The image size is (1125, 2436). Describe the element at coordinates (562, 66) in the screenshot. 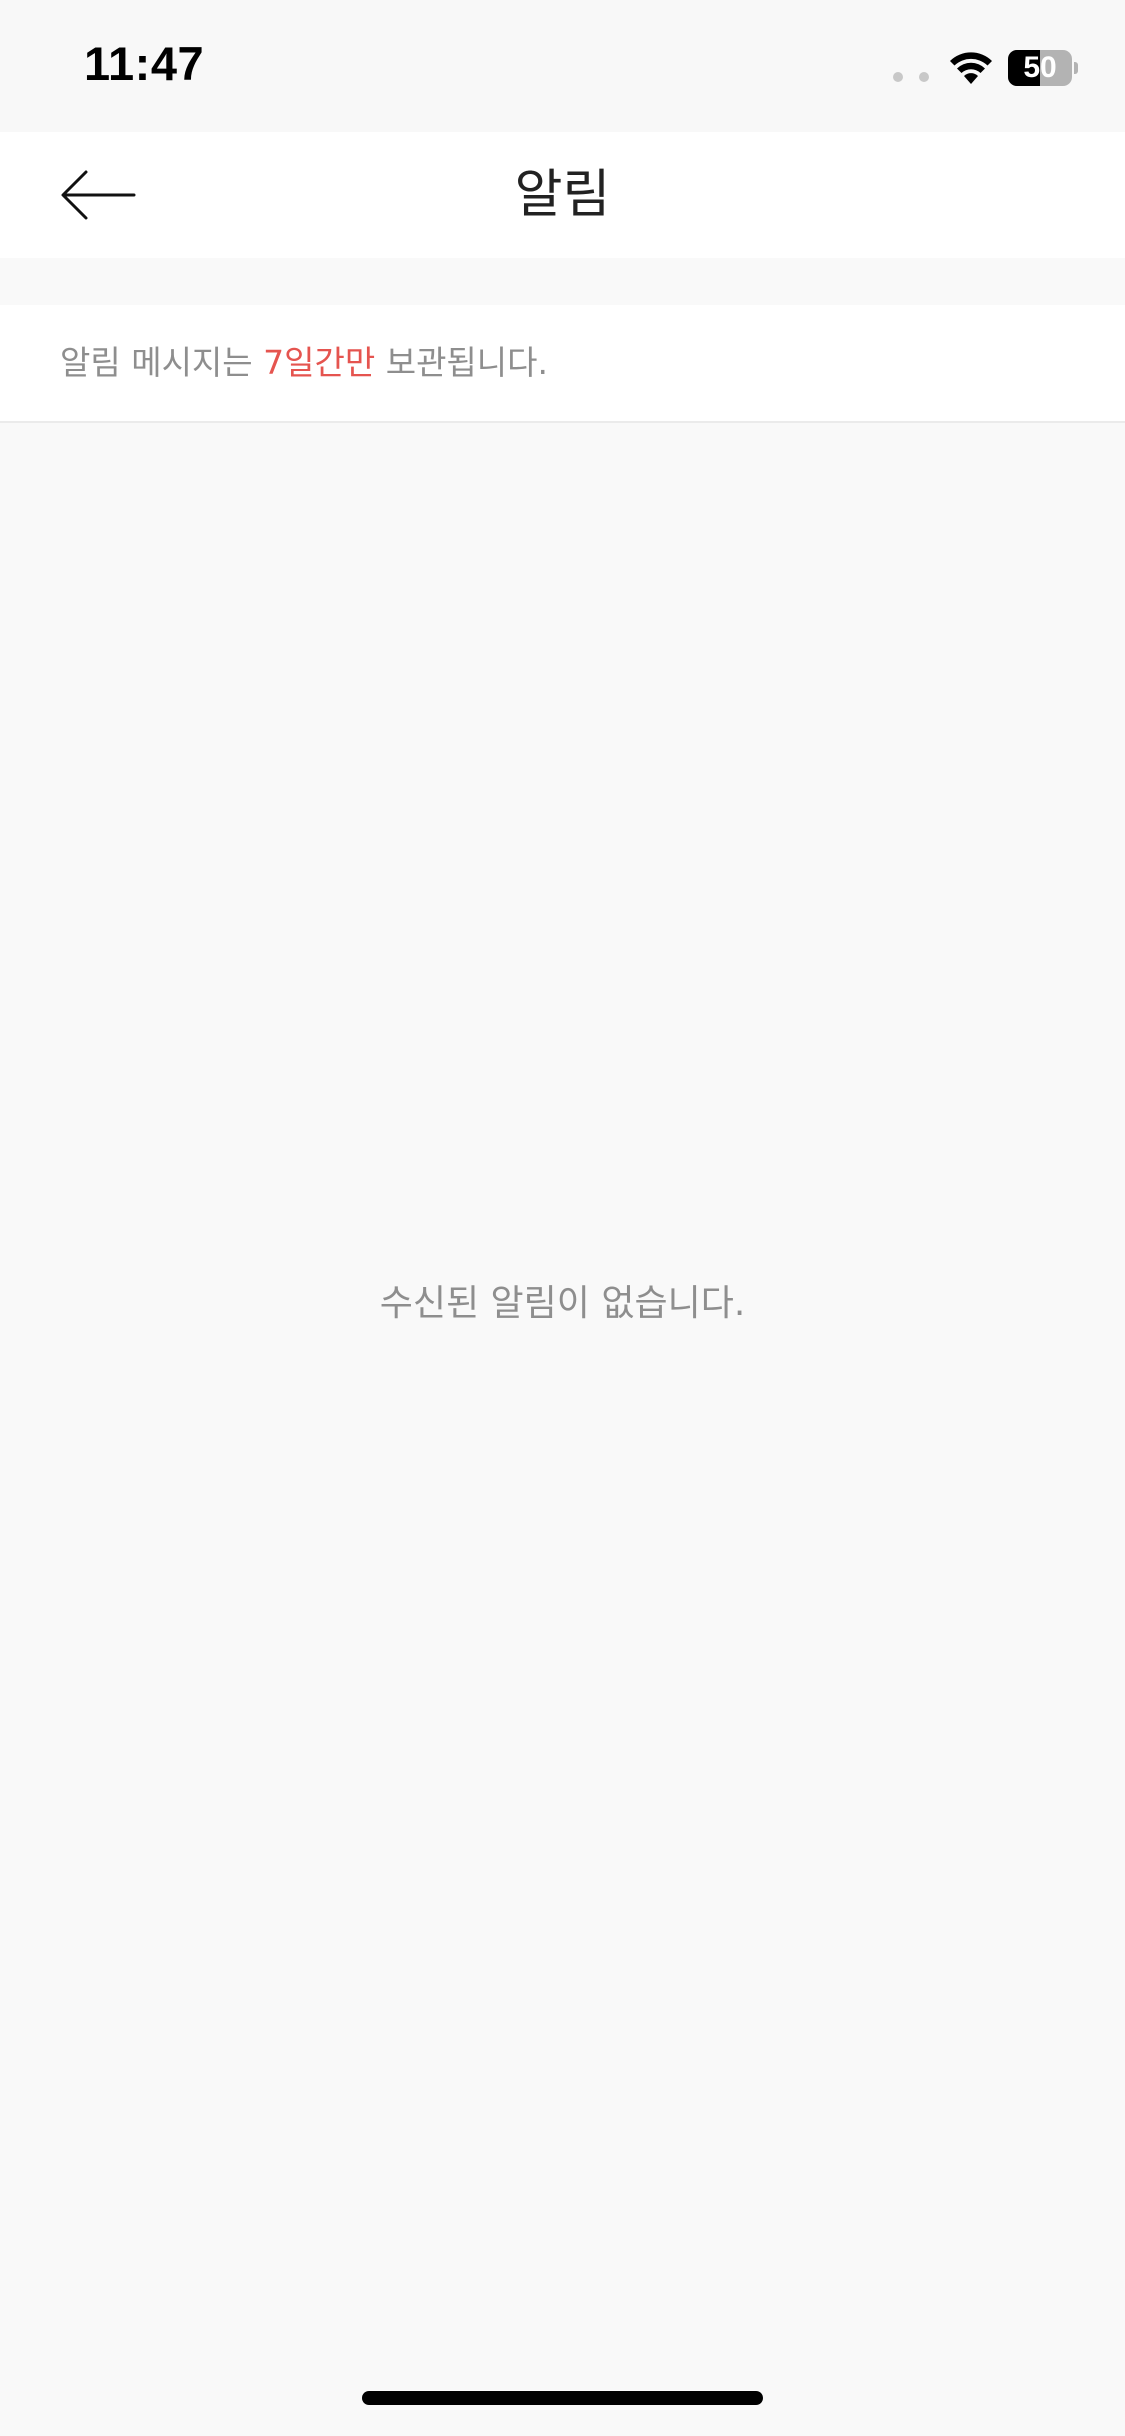

I see `status-bar: 11:47 50` at that location.